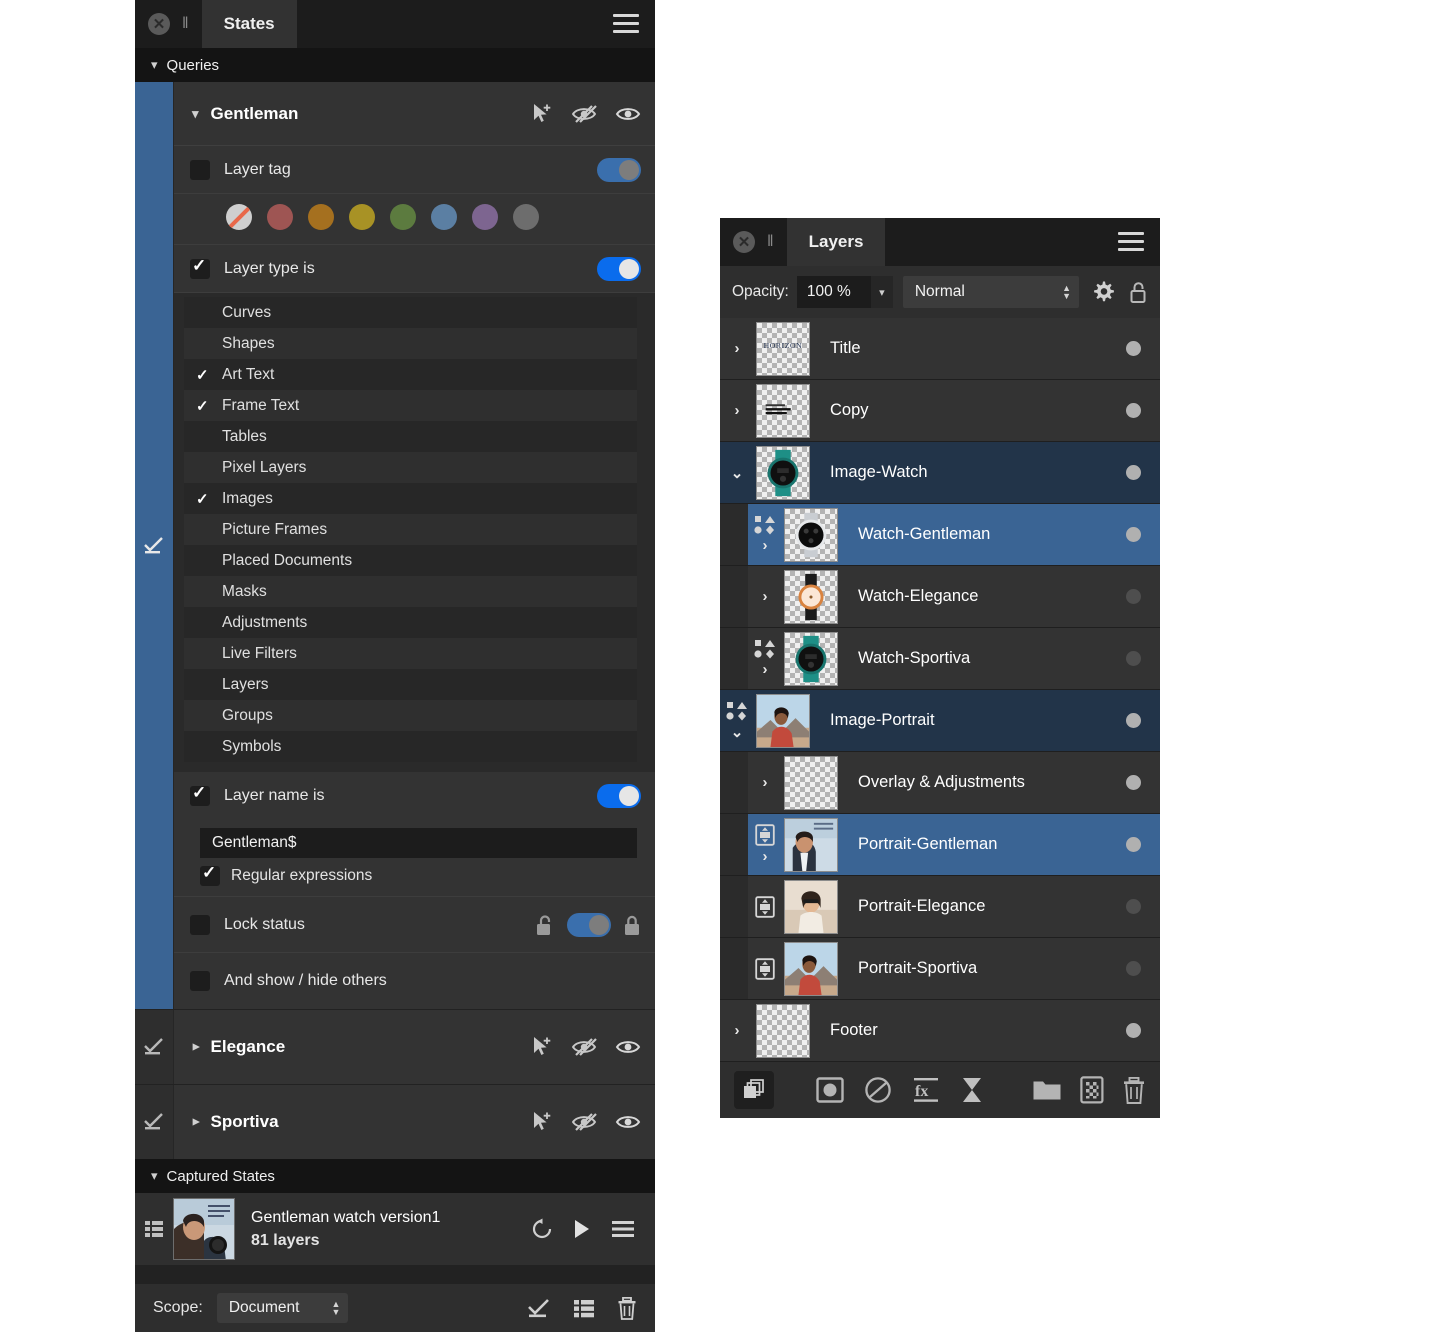 This screenshot has width=1440, height=1332. I want to click on layer-row: › HORIZON Title, so click(940, 349).